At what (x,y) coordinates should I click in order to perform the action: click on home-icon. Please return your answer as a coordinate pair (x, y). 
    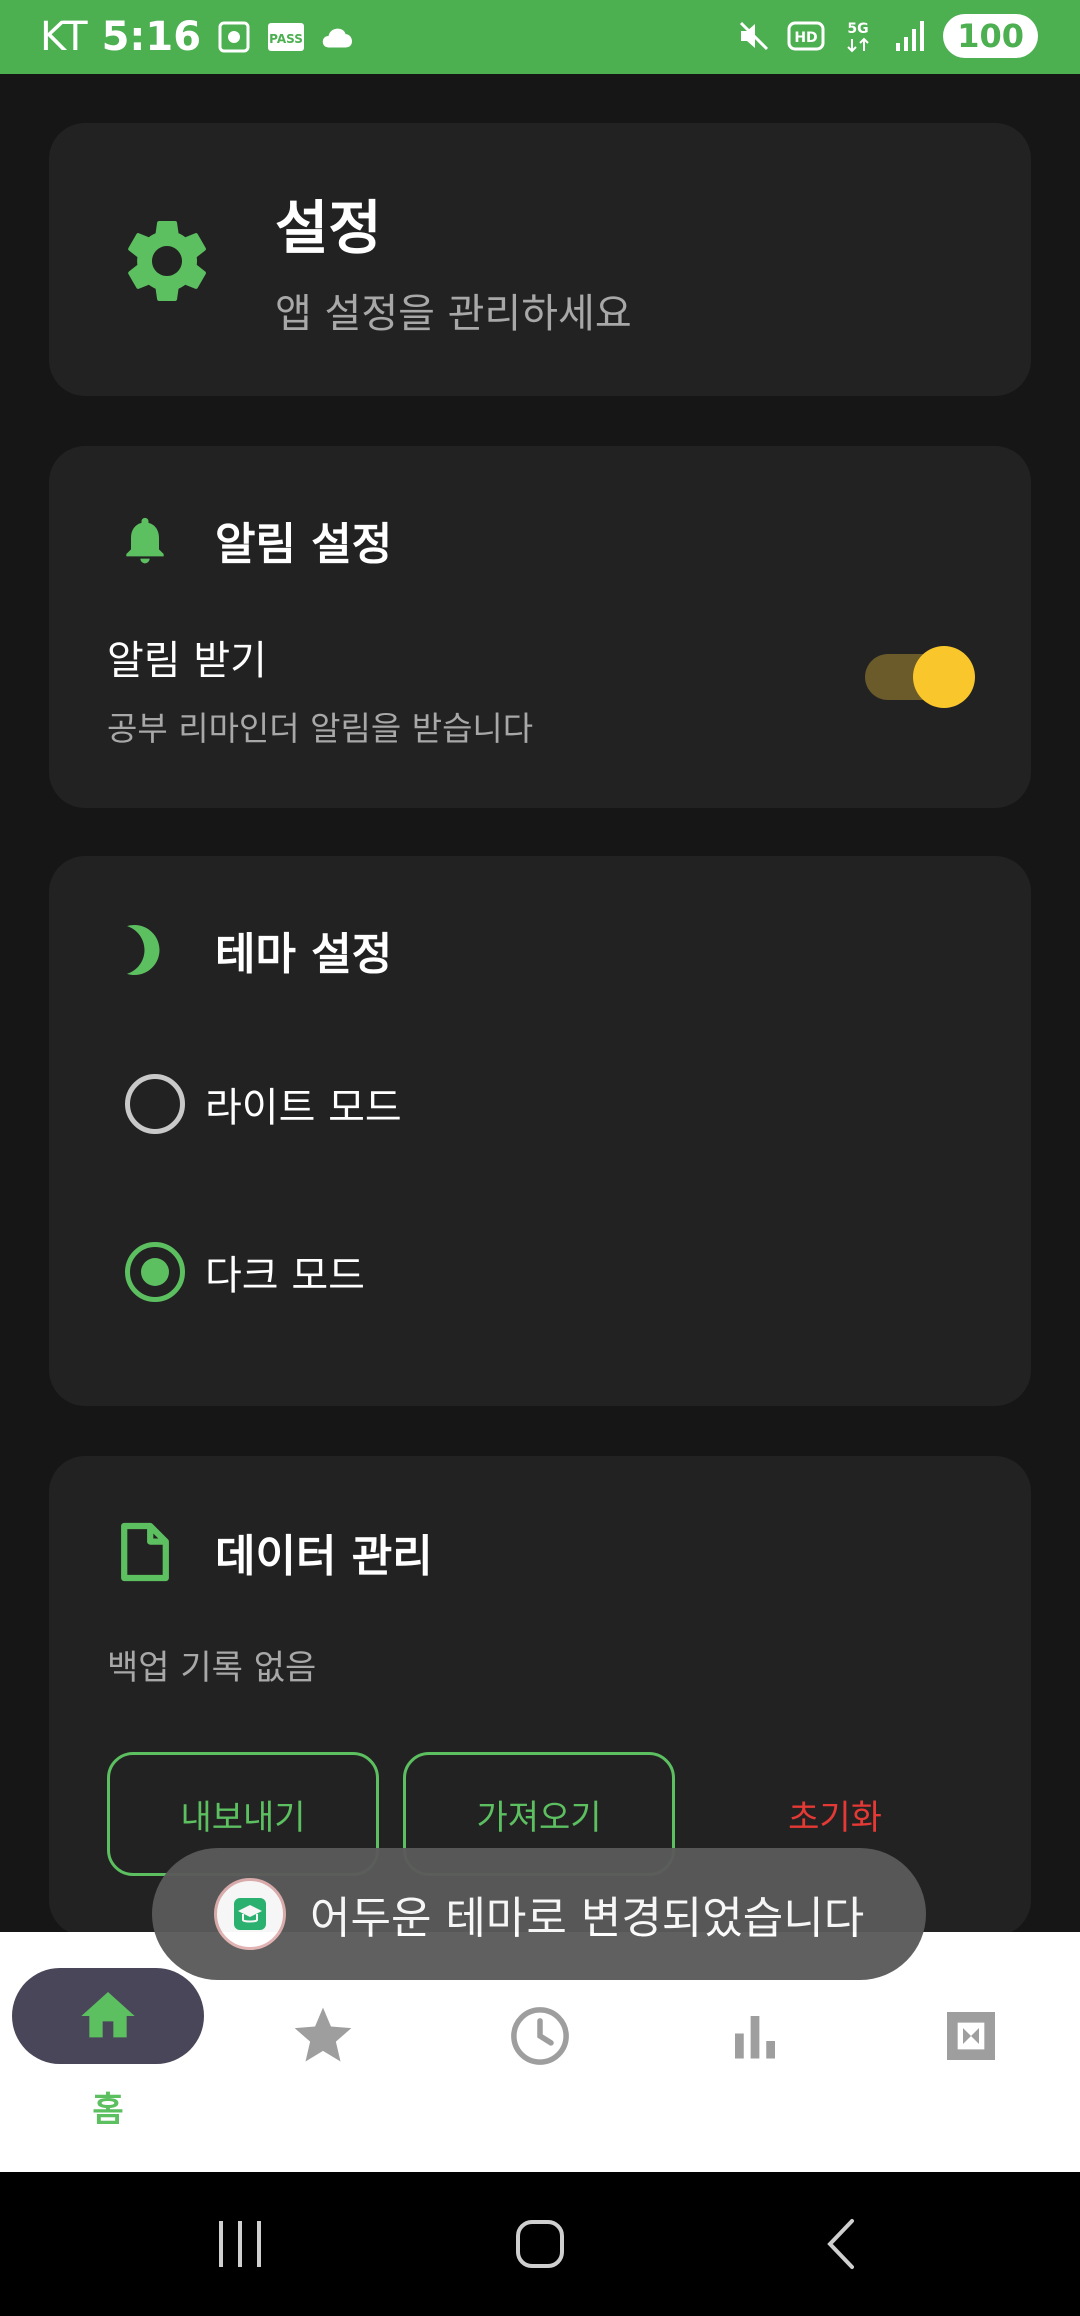
    Looking at the image, I should click on (108, 2015).